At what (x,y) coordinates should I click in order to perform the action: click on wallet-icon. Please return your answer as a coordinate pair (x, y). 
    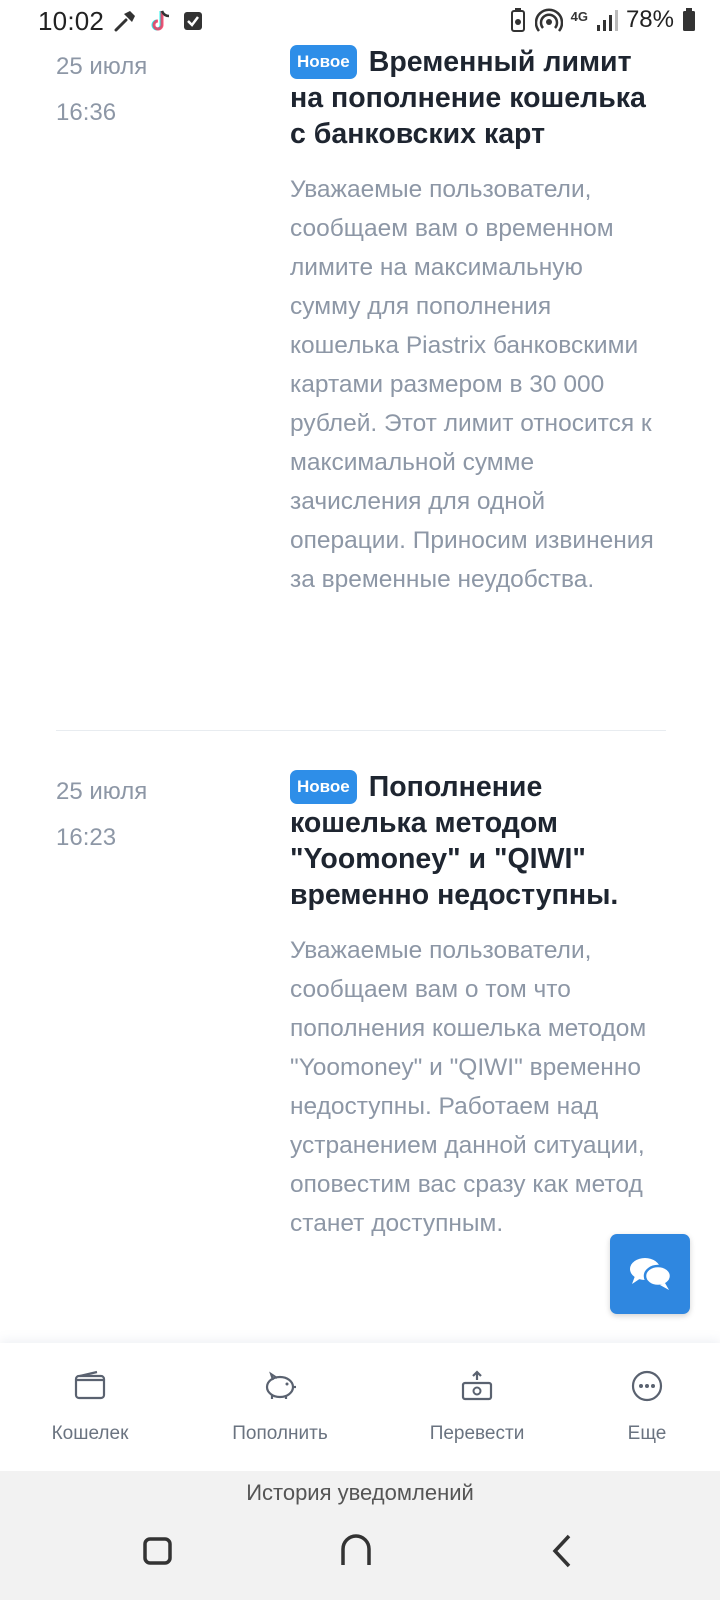
    Looking at the image, I should click on (90, 1385).